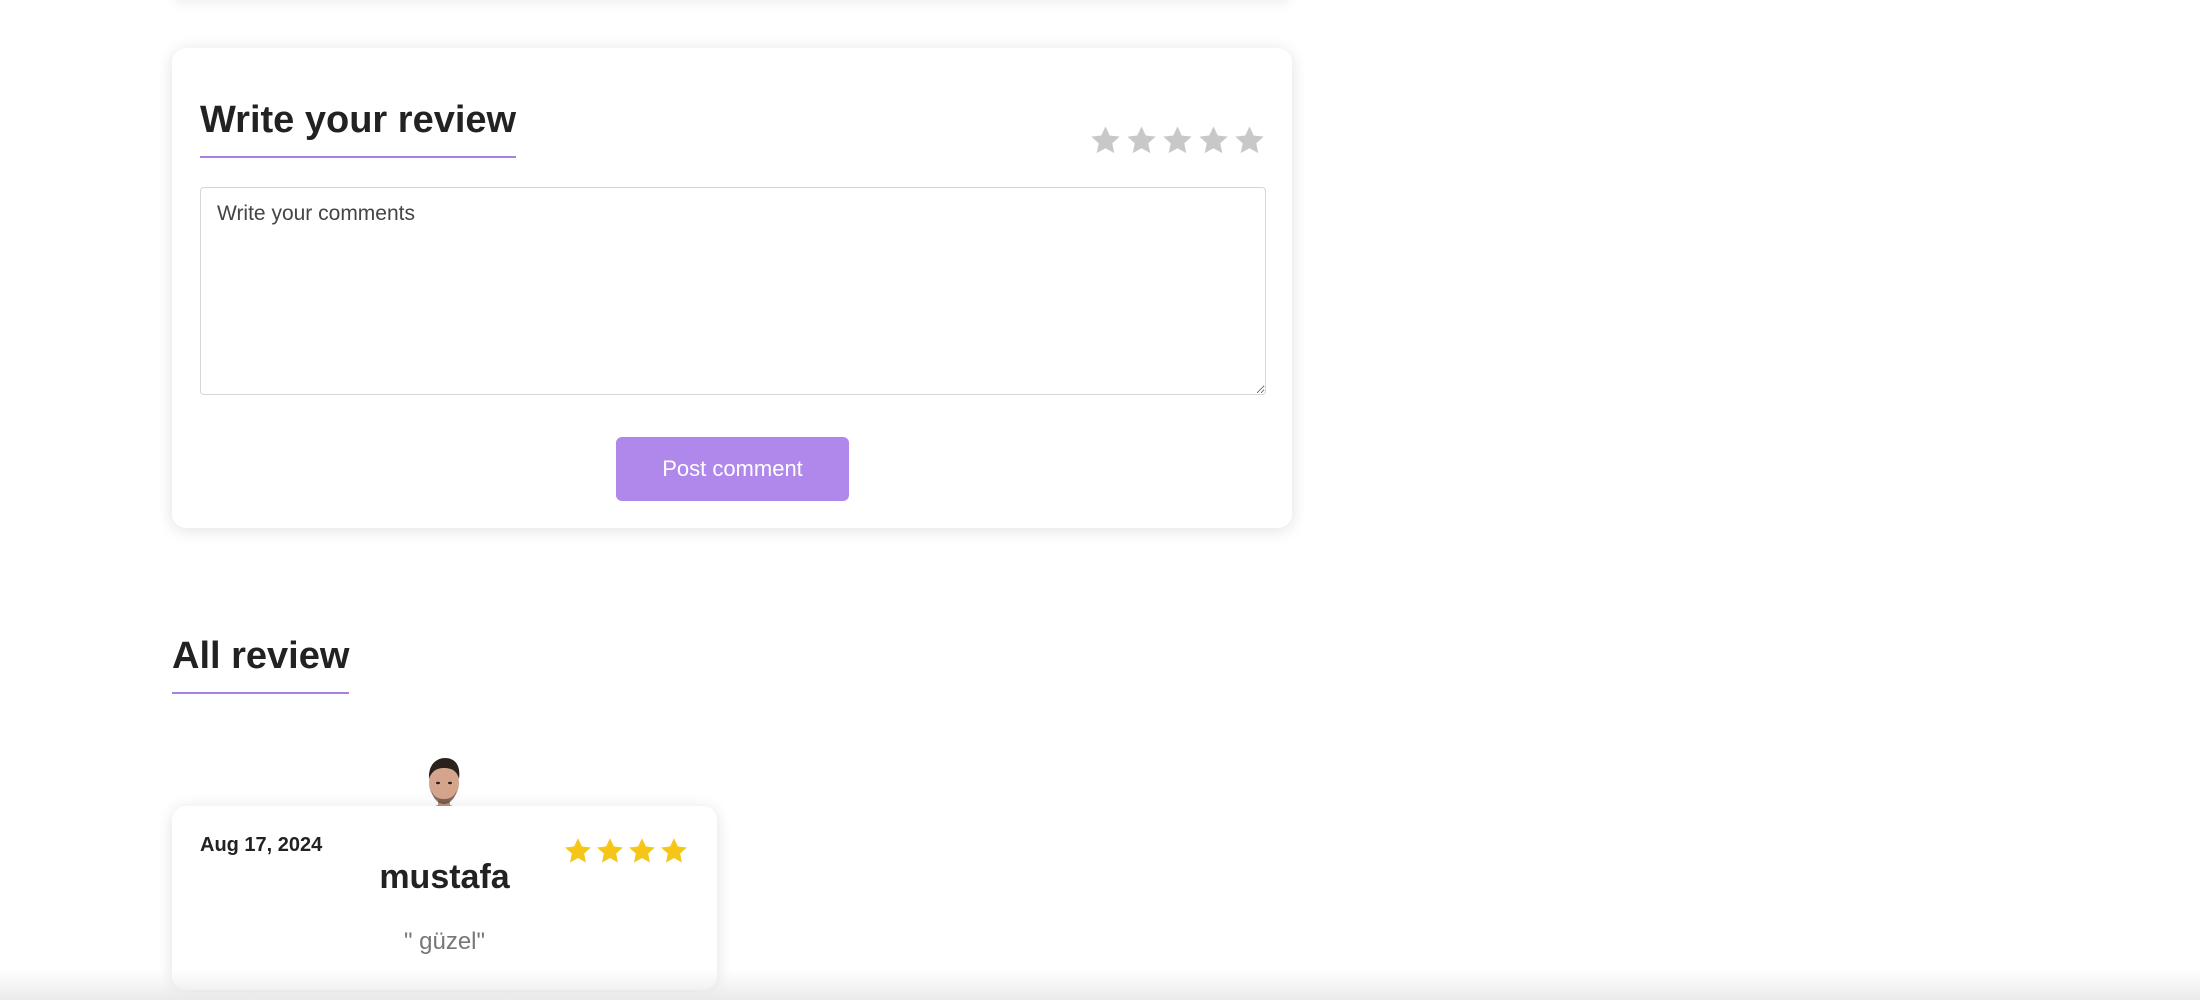 The width and height of the screenshot is (2200, 1000). I want to click on rating-input, so click(1177, 140).